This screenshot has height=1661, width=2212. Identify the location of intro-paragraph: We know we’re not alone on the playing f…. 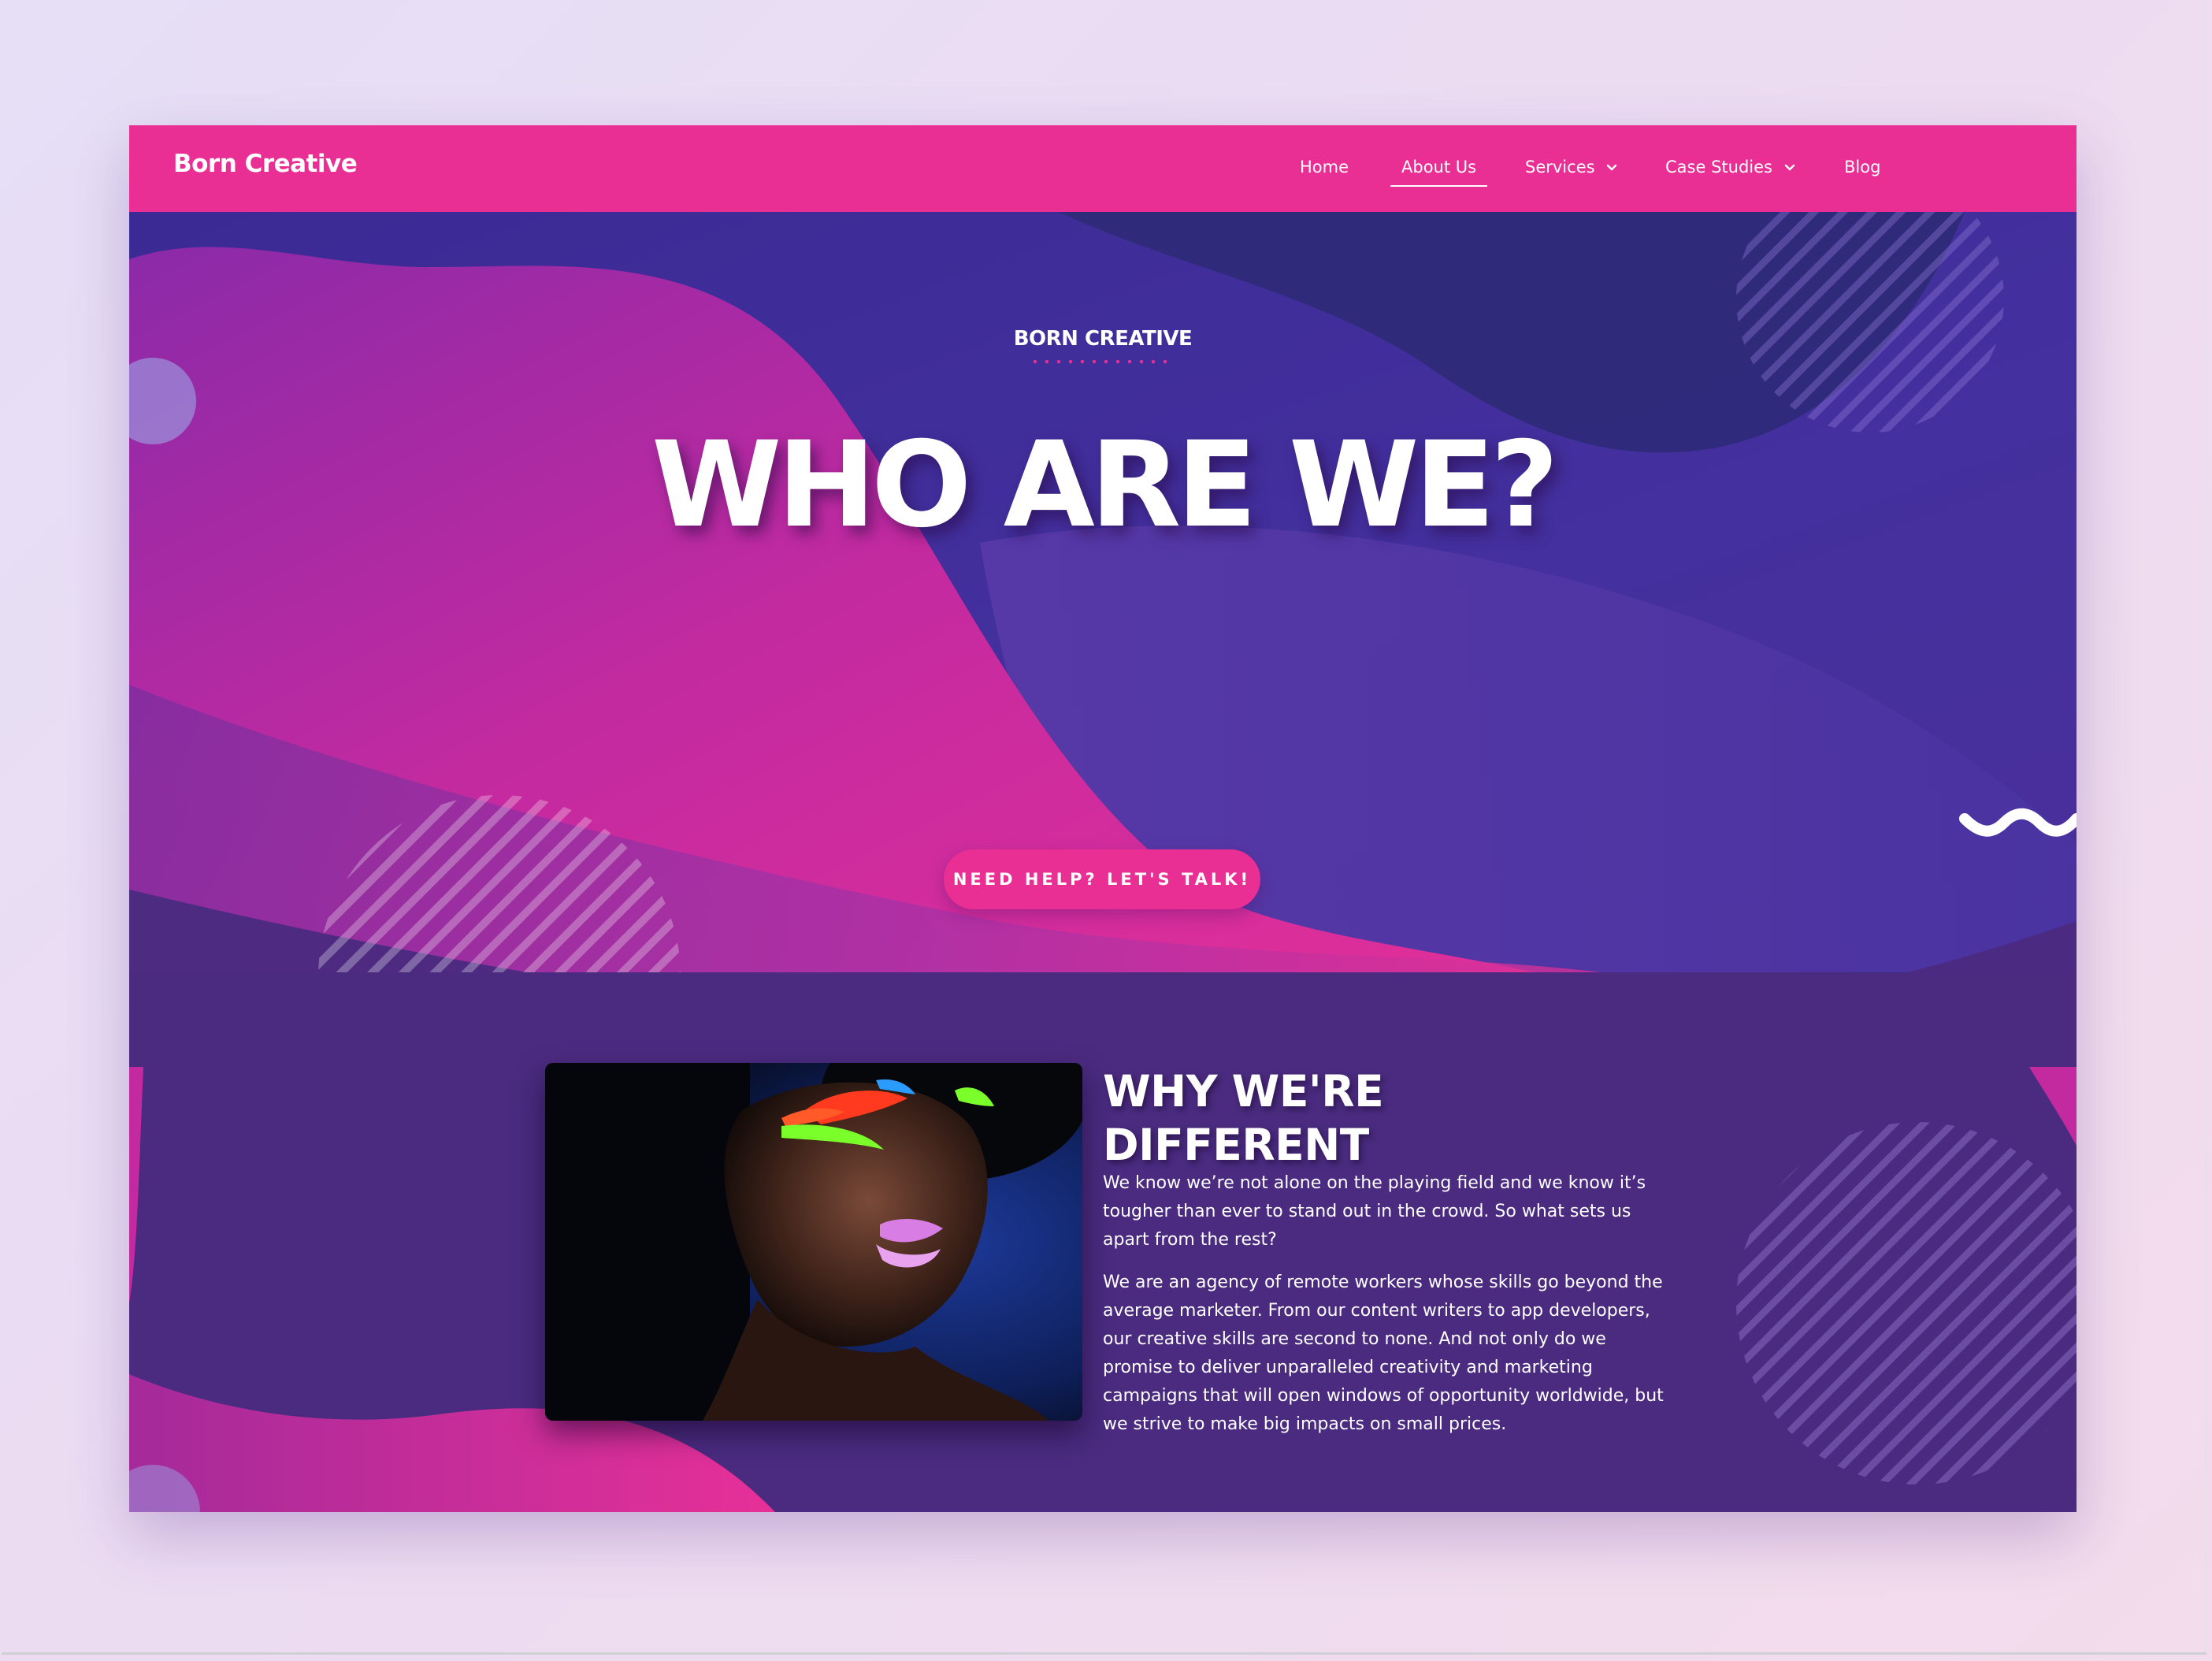
(1374, 1211).